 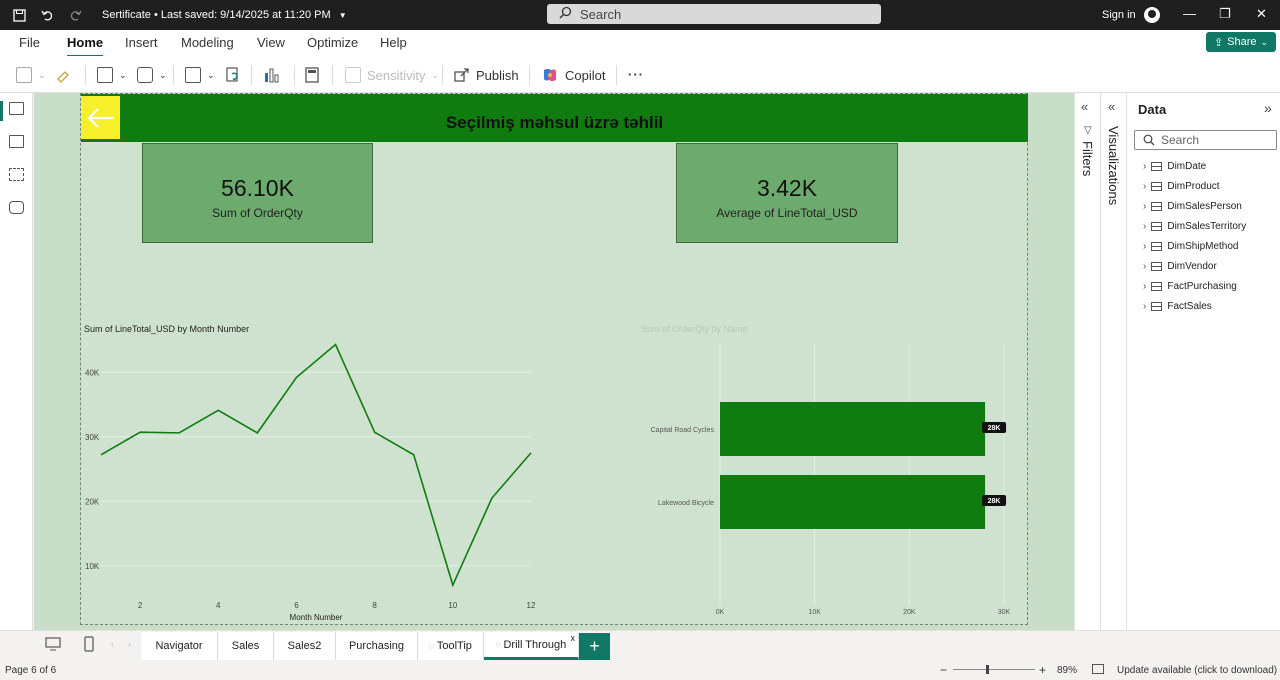 What do you see at coordinates (787, 193) in the screenshot?
I see `kpi-card-linetotal: 3.42K Average of LineTotal_USD` at bounding box center [787, 193].